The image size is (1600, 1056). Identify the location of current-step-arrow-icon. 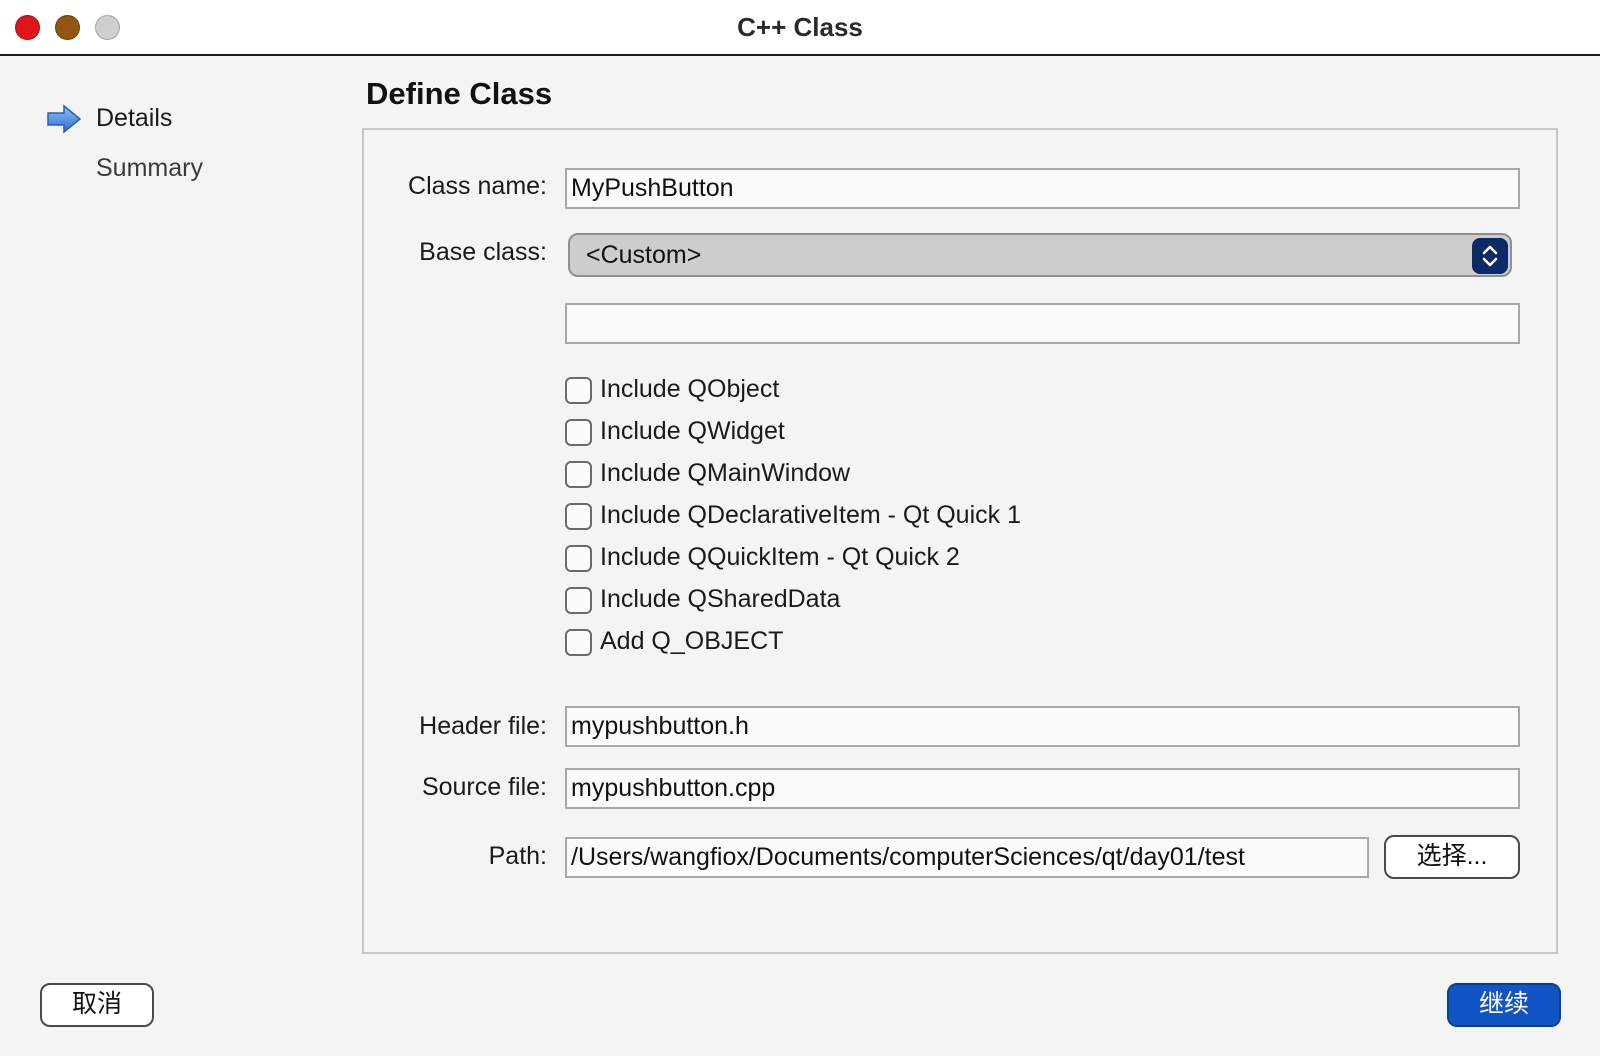
(64, 119).